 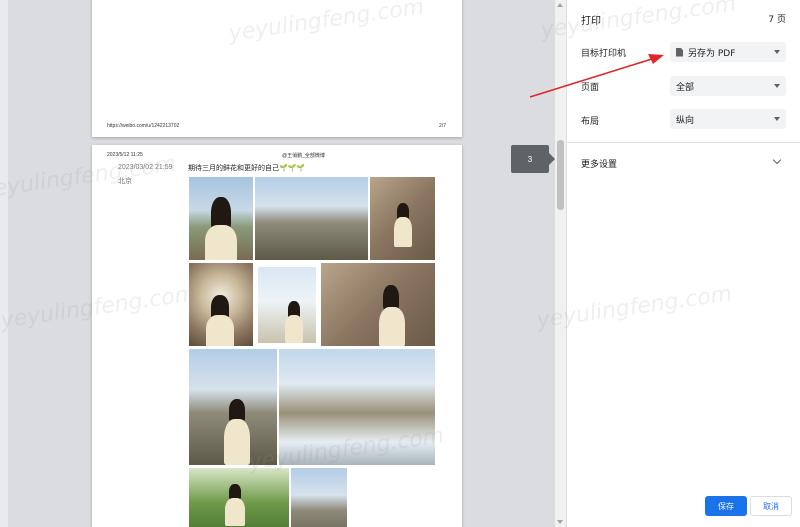 What do you see at coordinates (685, 87) in the screenshot?
I see `pages-value: 全部` at bounding box center [685, 87].